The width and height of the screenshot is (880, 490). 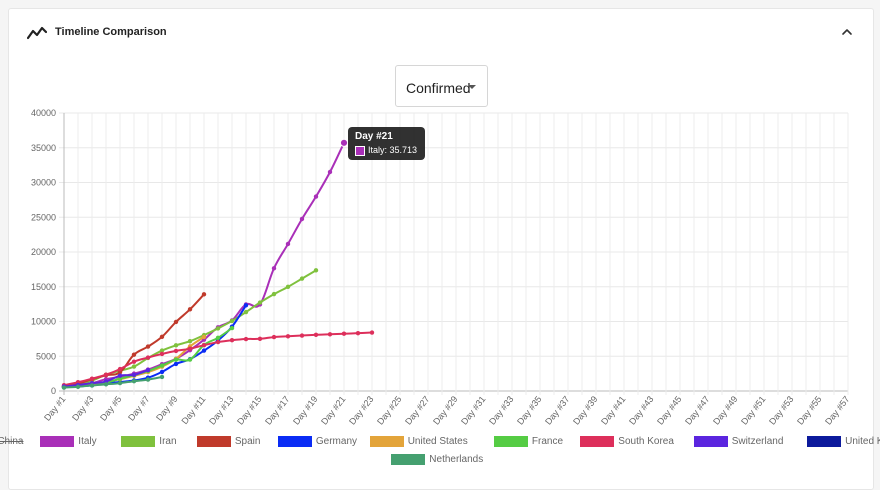 What do you see at coordinates (360, 151) in the screenshot?
I see `tooltip-swatch` at bounding box center [360, 151].